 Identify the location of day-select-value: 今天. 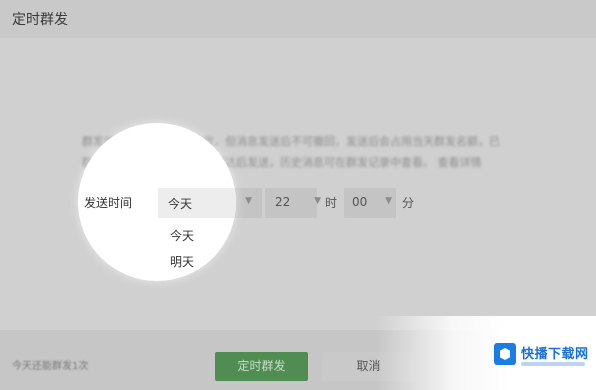
(180, 204).